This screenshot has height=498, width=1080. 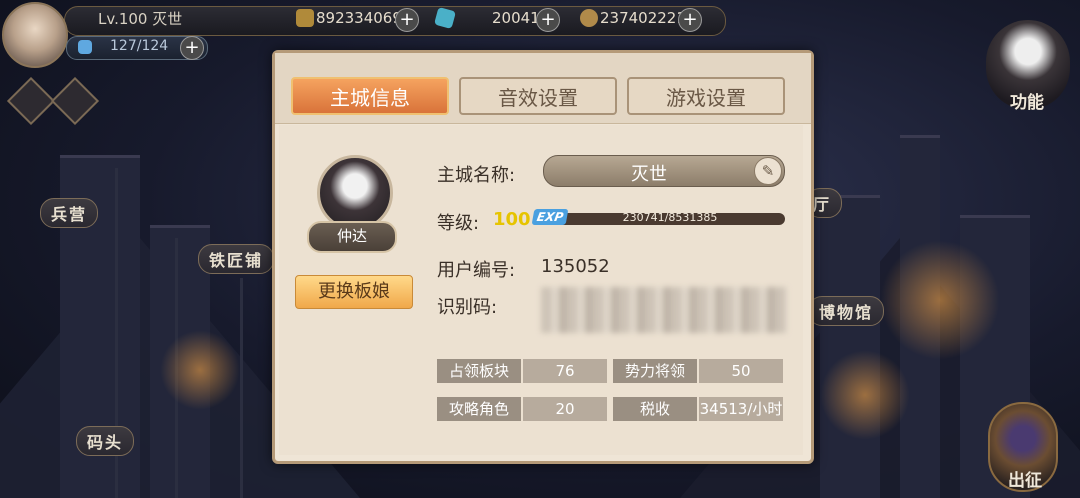 I want to click on map-label-museum: 博物馆, so click(x=846, y=311).